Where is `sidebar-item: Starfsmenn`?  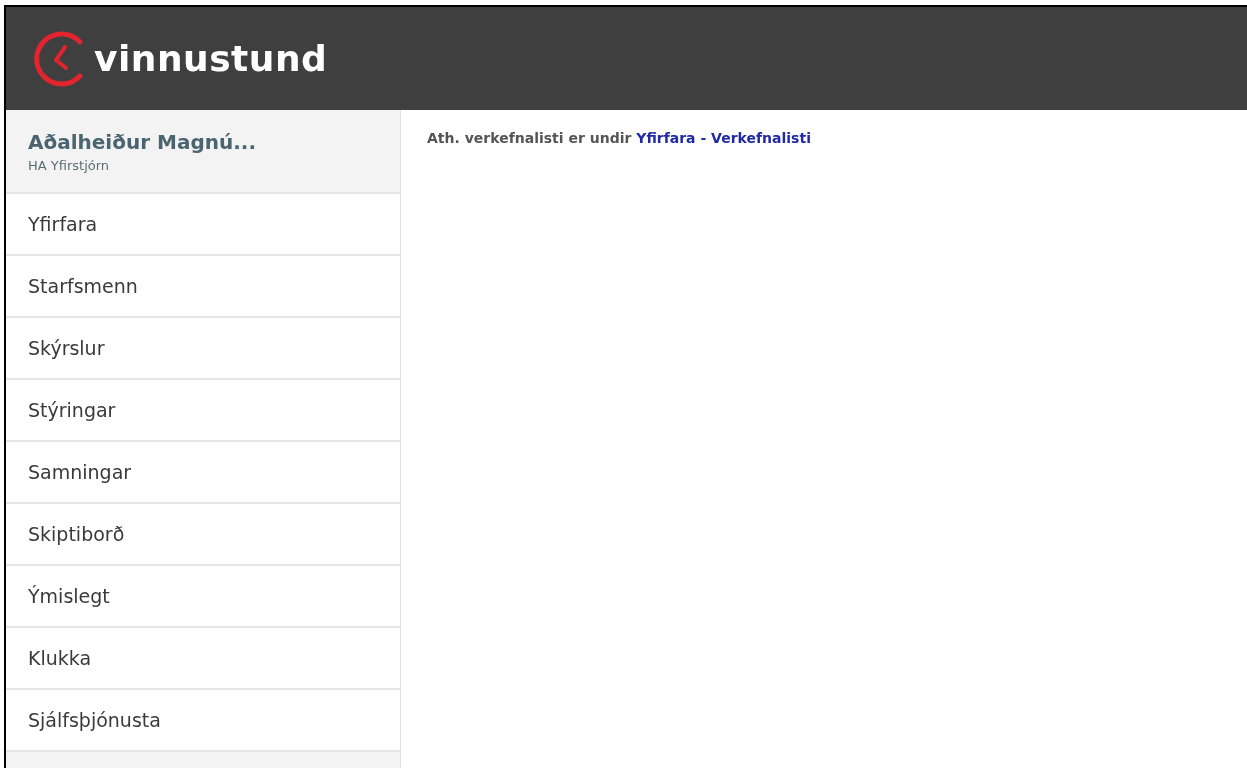
sidebar-item: Starfsmenn is located at coordinates (203, 287).